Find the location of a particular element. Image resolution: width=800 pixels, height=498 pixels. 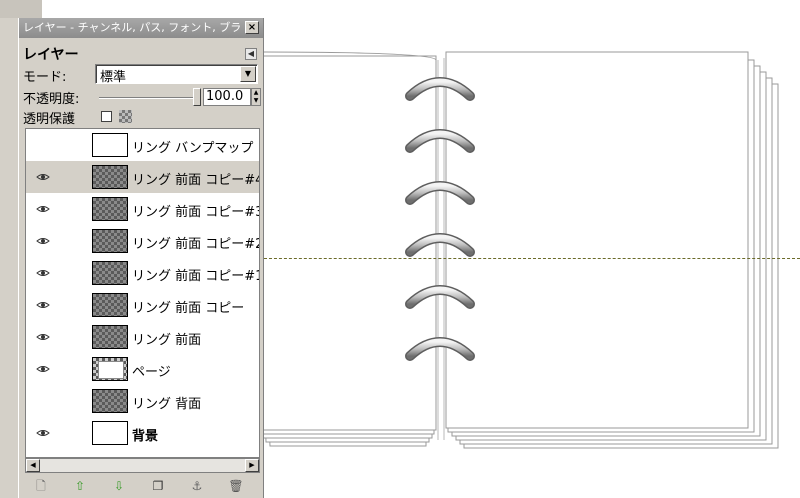

layer-row: リング 前面 コピー is located at coordinates (142, 305).